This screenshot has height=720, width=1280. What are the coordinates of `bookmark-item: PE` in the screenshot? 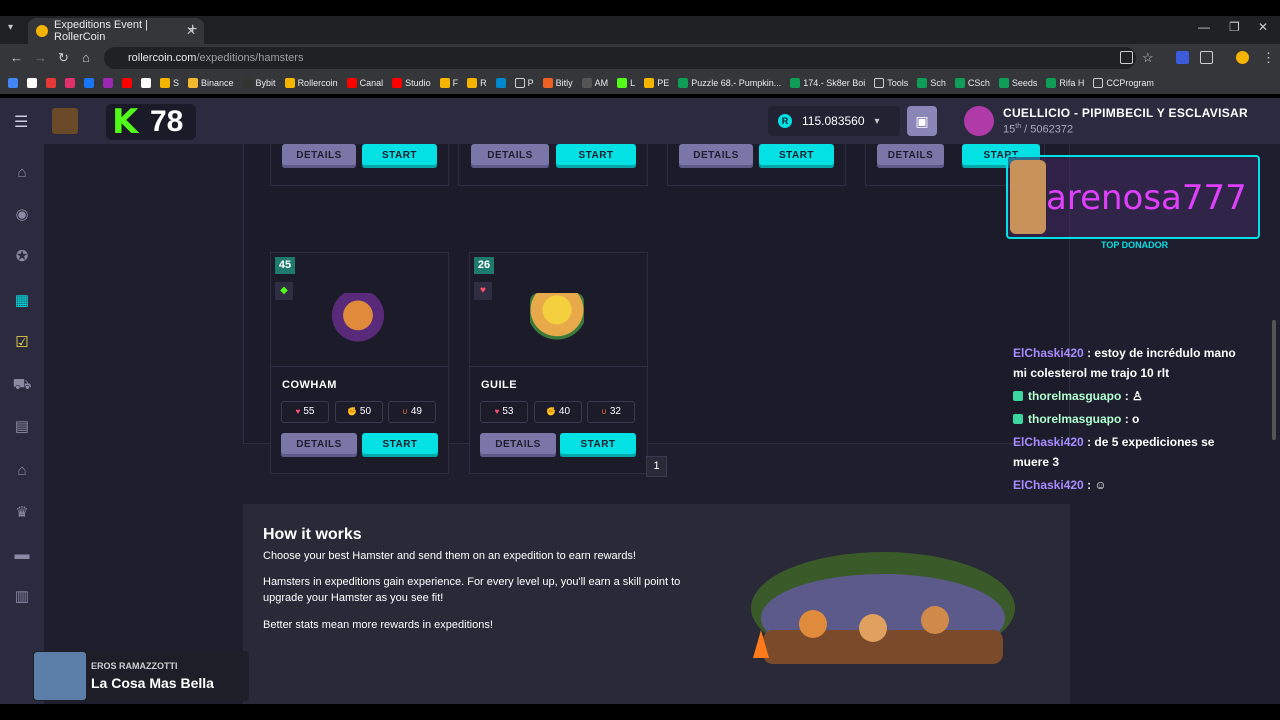 It's located at (656, 83).